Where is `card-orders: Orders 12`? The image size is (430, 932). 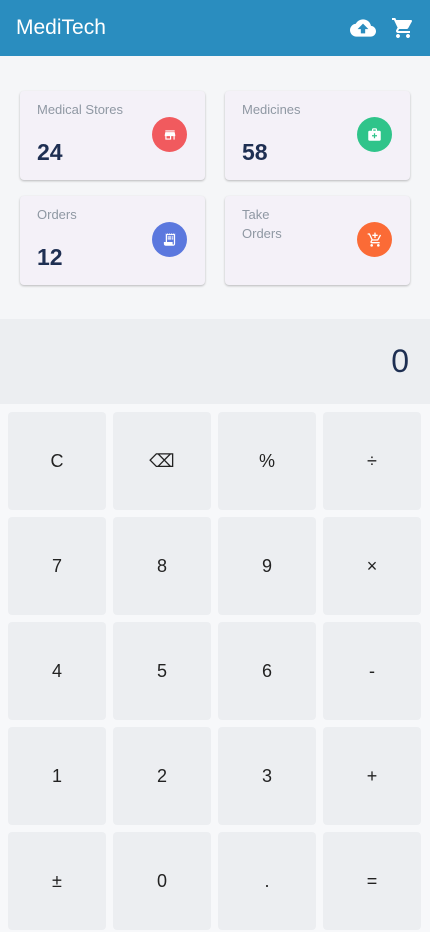 card-orders: Orders 12 is located at coordinates (112, 240).